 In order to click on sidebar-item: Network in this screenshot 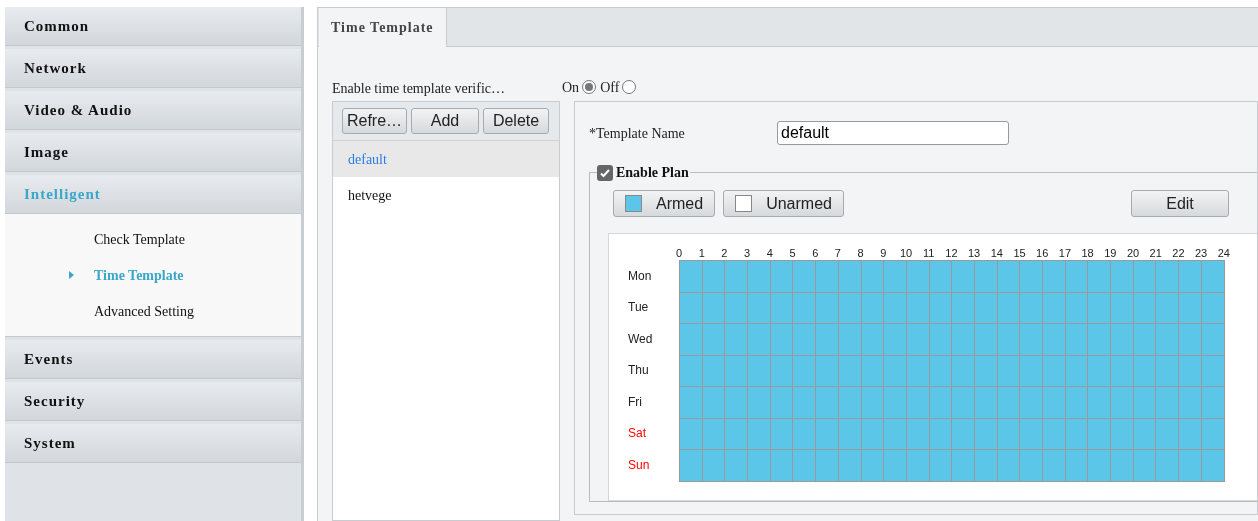, I will do `click(153, 68)`.